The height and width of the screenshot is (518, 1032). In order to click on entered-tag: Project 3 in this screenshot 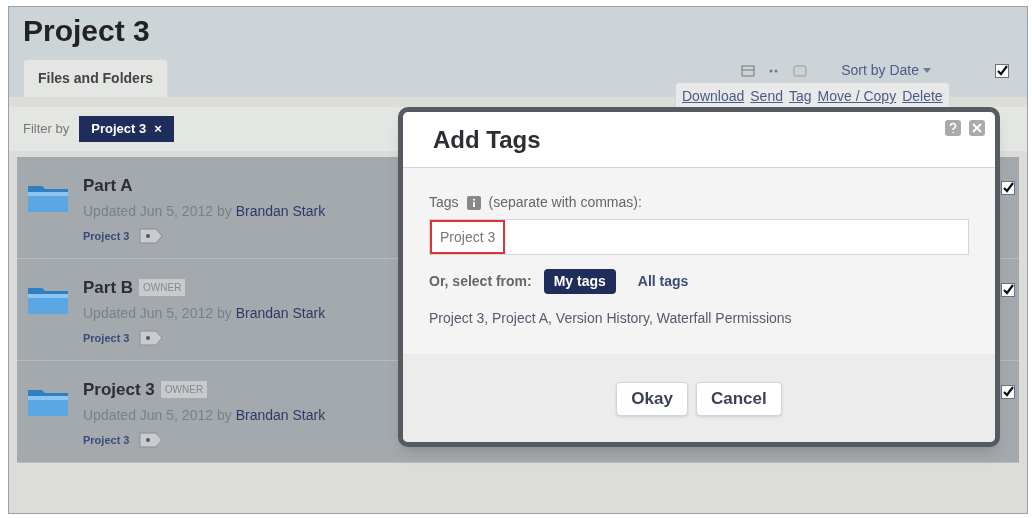, I will do `click(468, 237)`.